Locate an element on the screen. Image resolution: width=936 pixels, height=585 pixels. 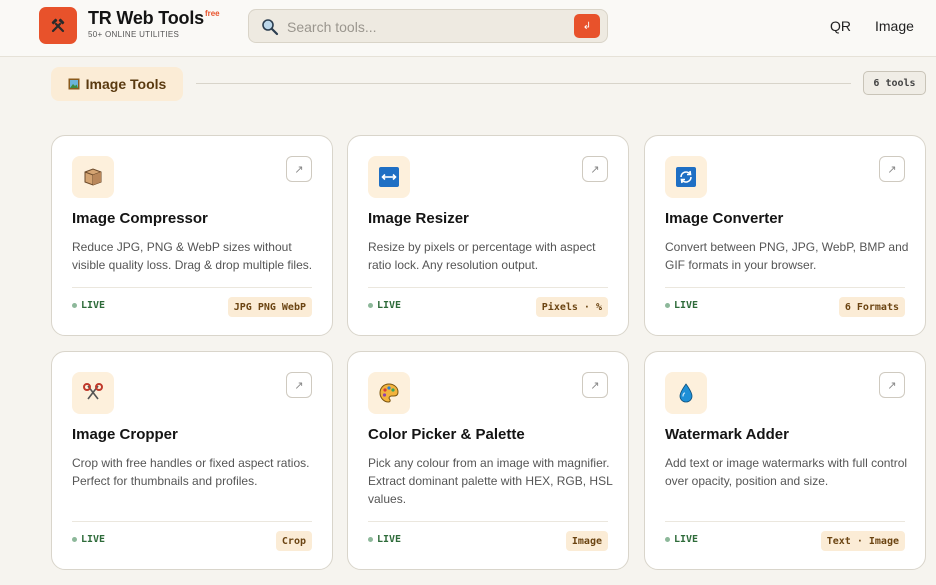
card-title: Image Converter is located at coordinates (724, 218).